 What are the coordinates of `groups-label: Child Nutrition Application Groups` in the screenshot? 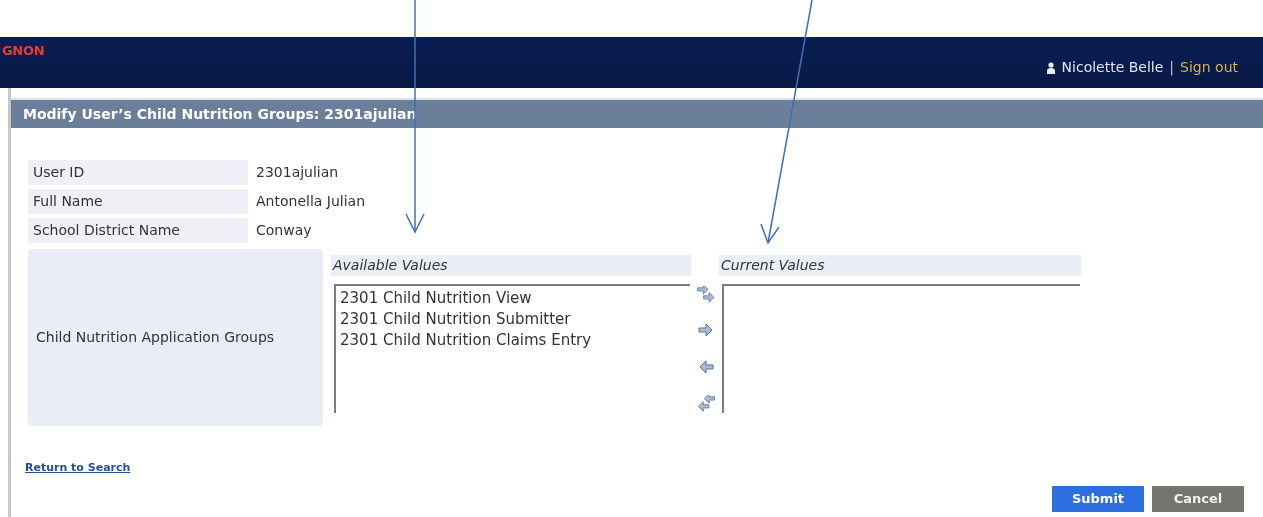 It's located at (155, 337).